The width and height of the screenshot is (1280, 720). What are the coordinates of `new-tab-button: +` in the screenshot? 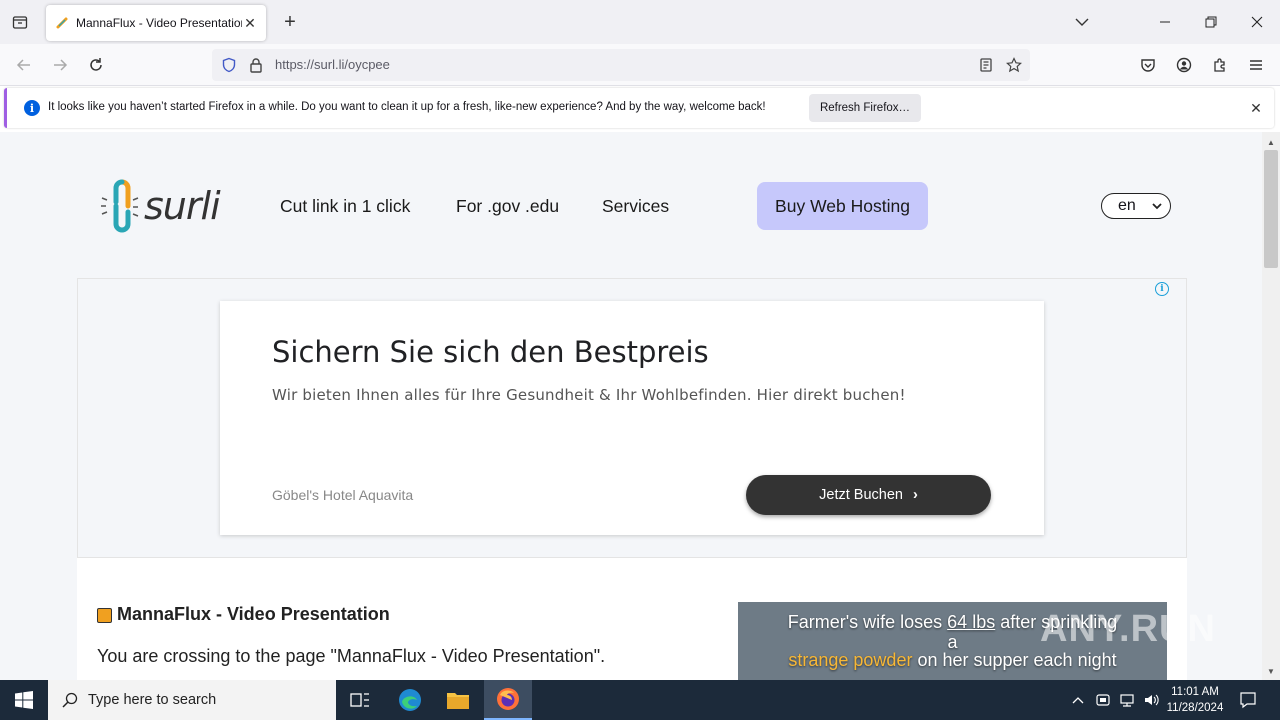 It's located at (290, 22).